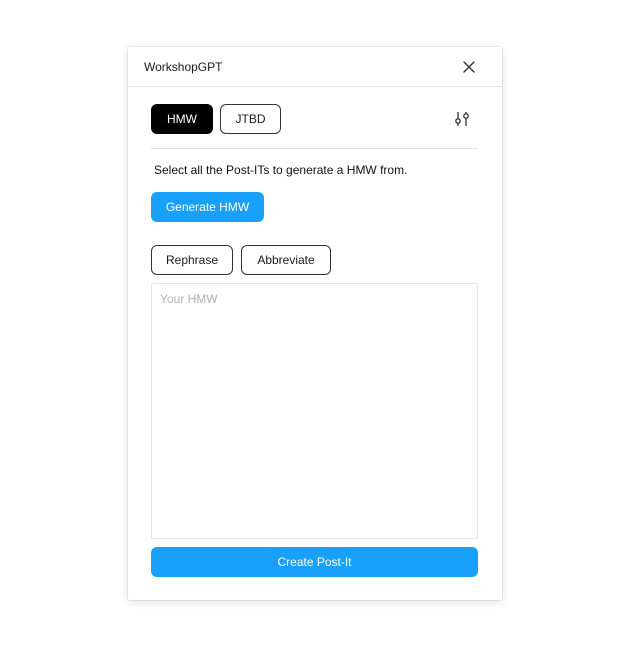 The height and width of the screenshot is (648, 630). Describe the element at coordinates (183, 67) in the screenshot. I see `window-title: WorkshopGPT` at that location.